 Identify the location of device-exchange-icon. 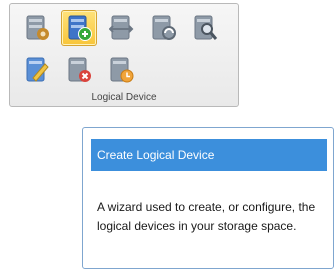
(121, 27).